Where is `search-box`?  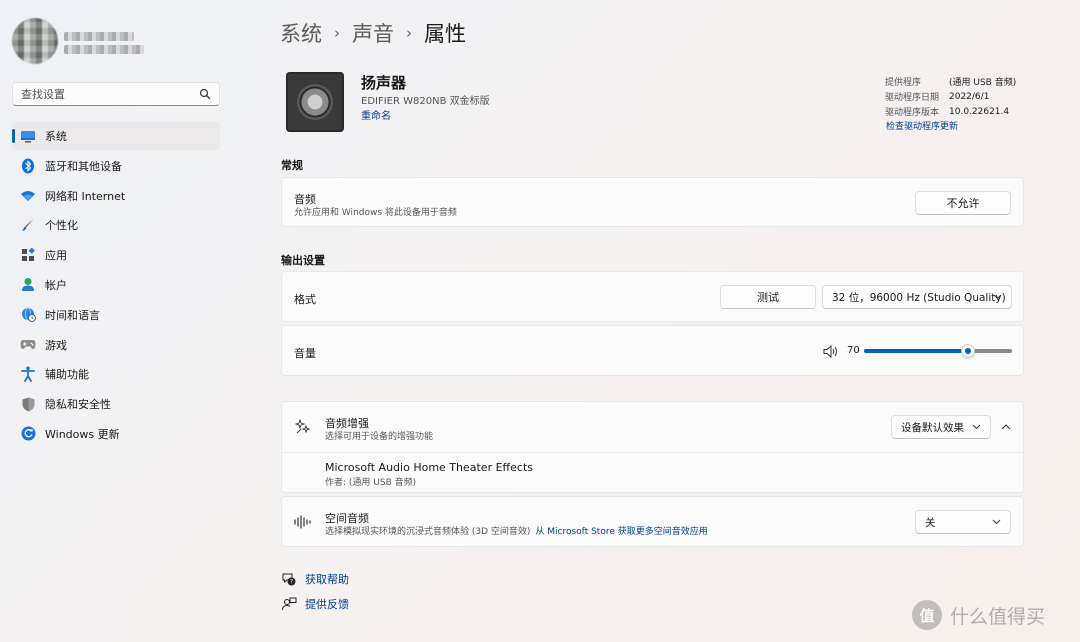 search-box is located at coordinates (116, 94).